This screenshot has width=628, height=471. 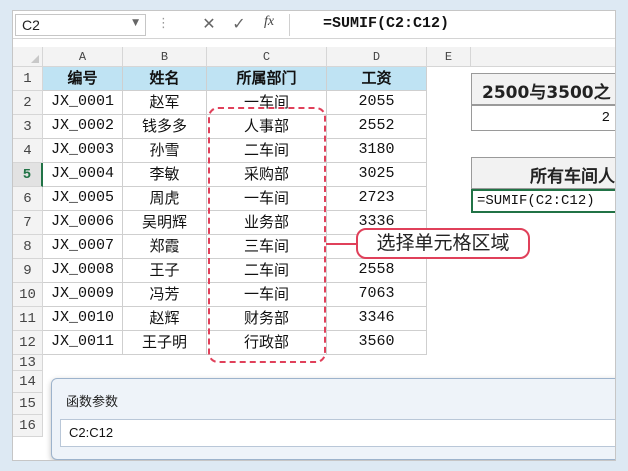 What do you see at coordinates (28, 151) in the screenshot?
I see `row-header-4: 4` at bounding box center [28, 151].